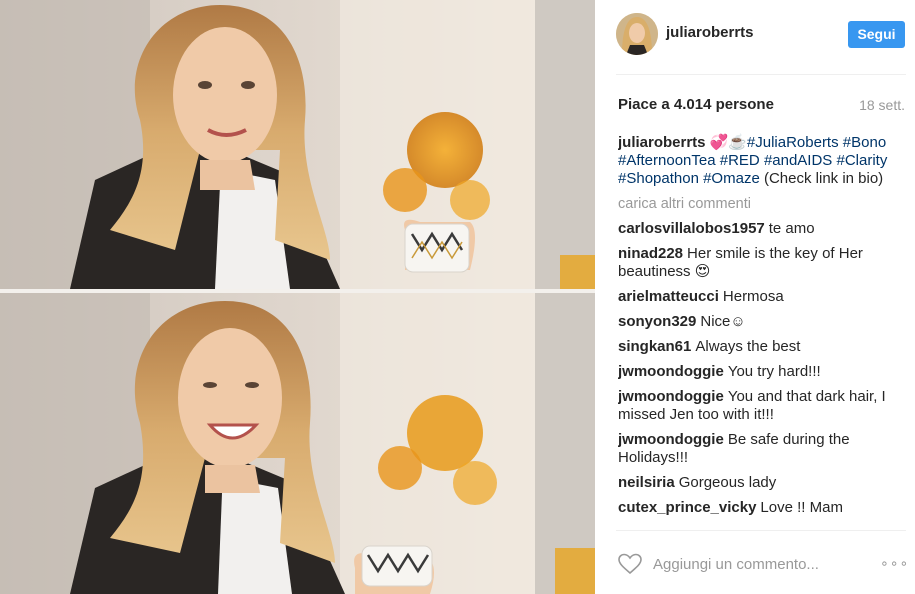 This screenshot has height=594, width=915. Describe the element at coordinates (864, 142) in the screenshot. I see `hashtag: #Bono` at that location.